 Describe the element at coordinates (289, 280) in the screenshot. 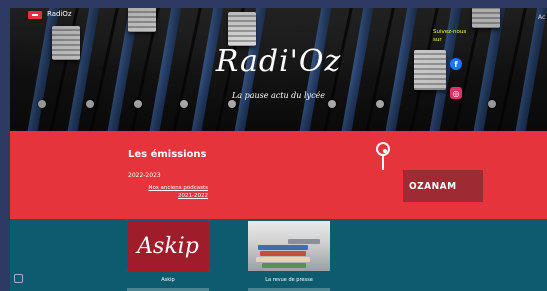

I see `podcast-card-title: La revue de presse` at that location.